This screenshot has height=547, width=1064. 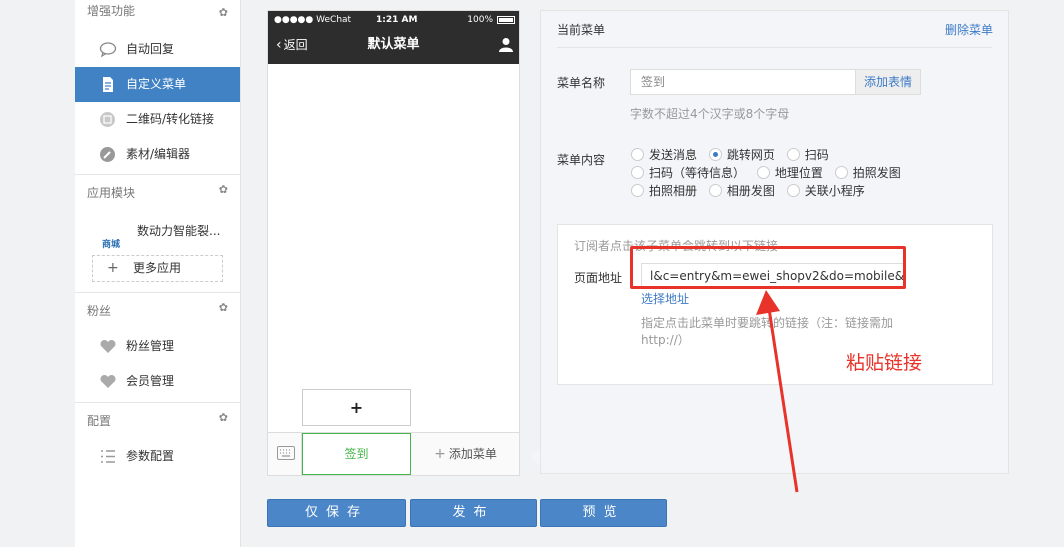 I want to click on sidebar-item-member-manage: 会员管理, so click(x=157, y=381).